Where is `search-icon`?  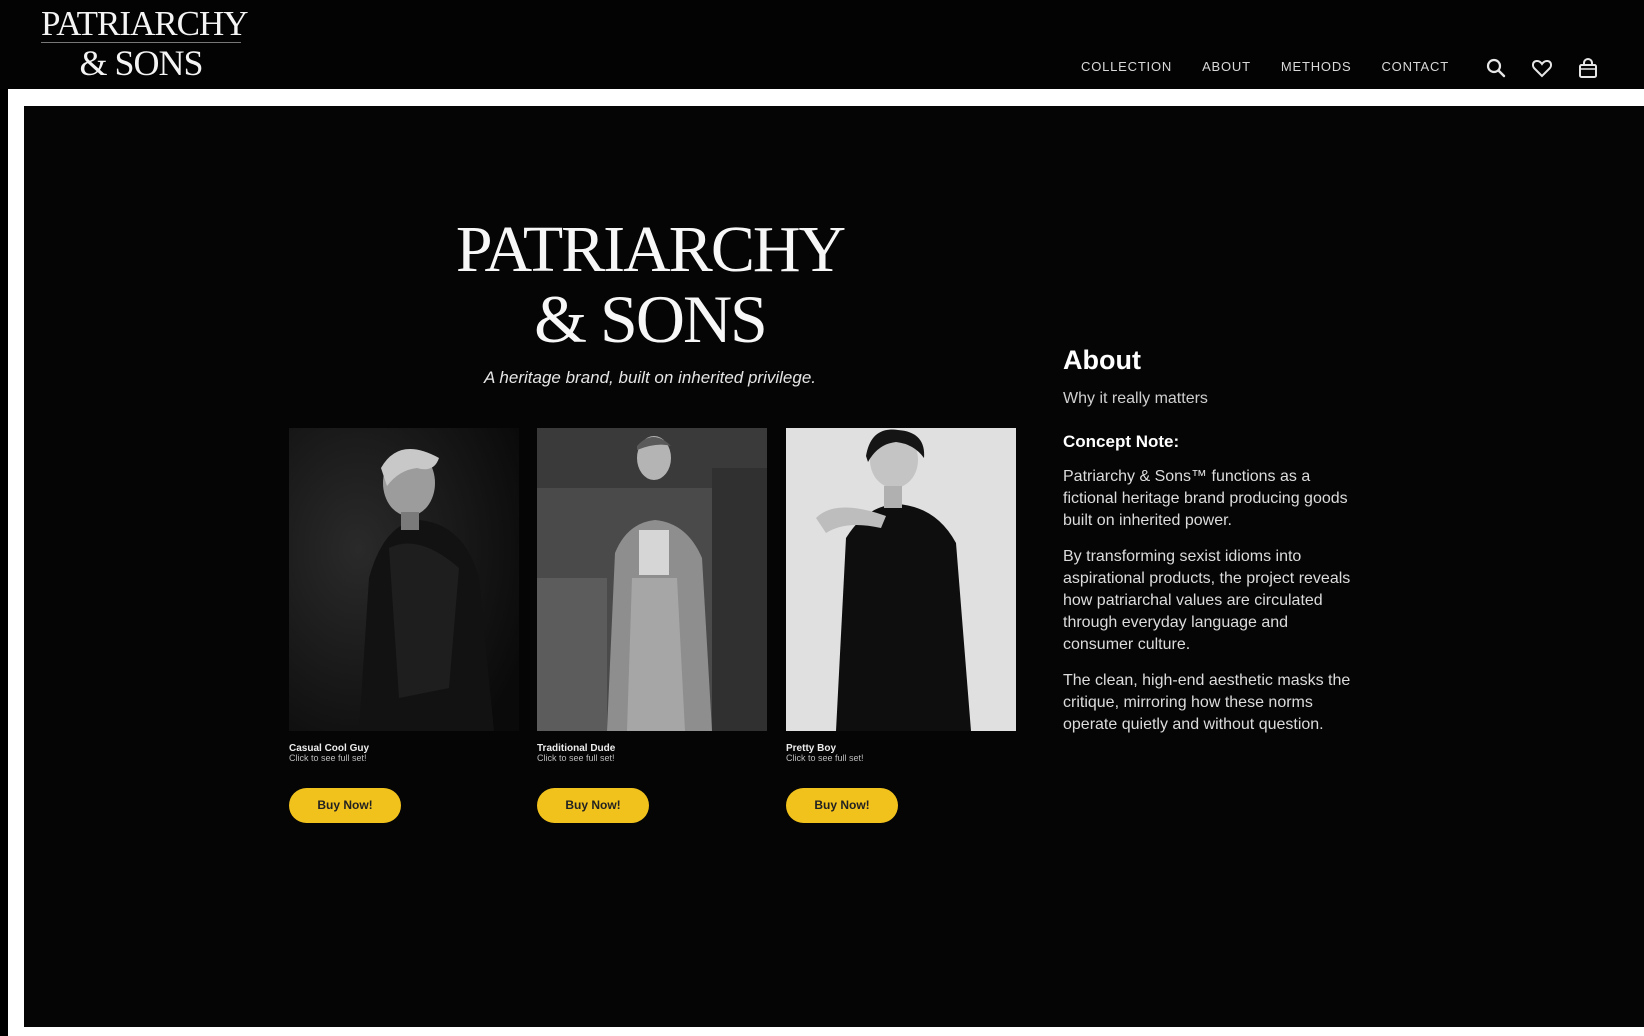 search-icon is located at coordinates (1496, 68).